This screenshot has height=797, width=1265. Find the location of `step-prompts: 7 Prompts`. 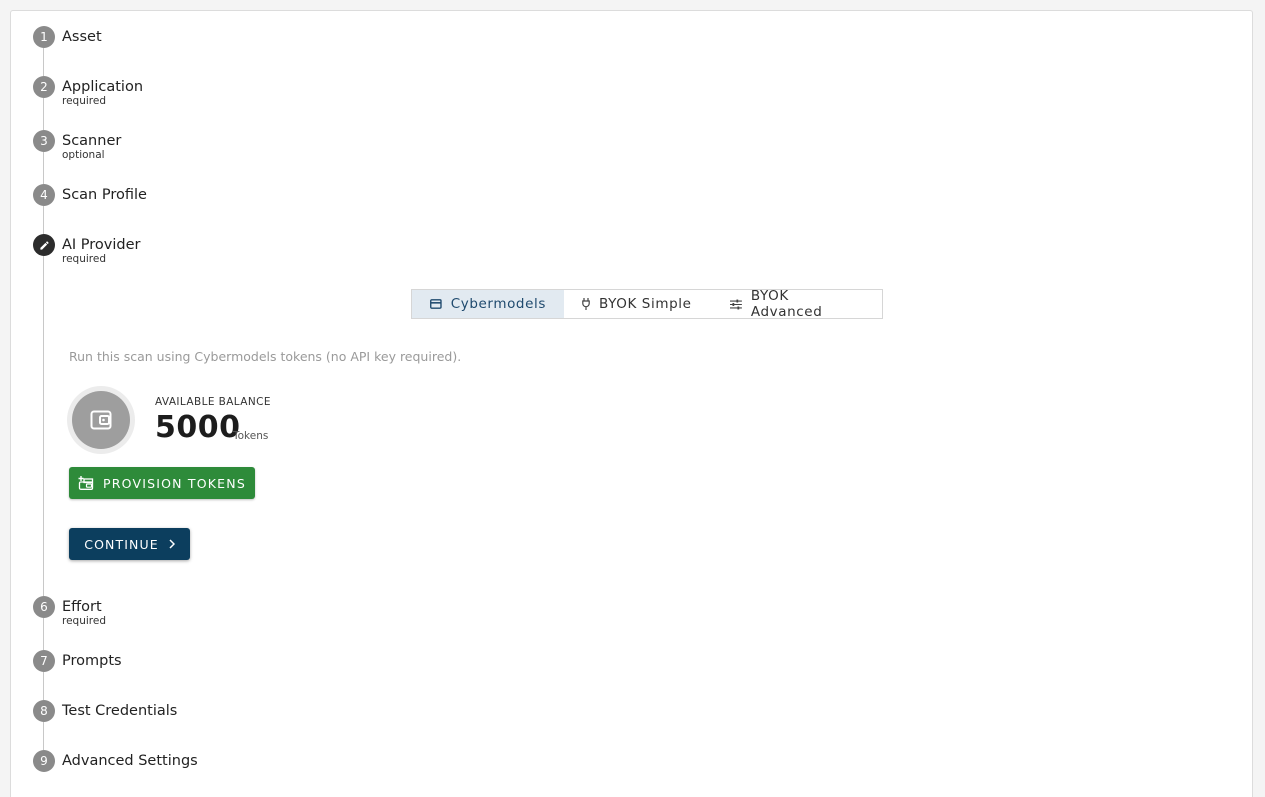

step-prompts: 7 Prompts is located at coordinates (77, 661).